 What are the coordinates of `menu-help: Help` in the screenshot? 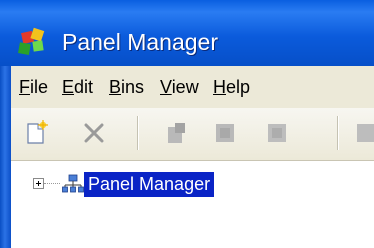 It's located at (231, 87).